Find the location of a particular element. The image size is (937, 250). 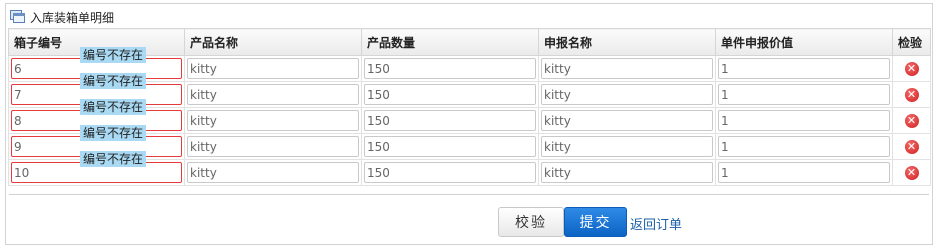

panel-title: 入库装箱单明细 is located at coordinates (72, 17).